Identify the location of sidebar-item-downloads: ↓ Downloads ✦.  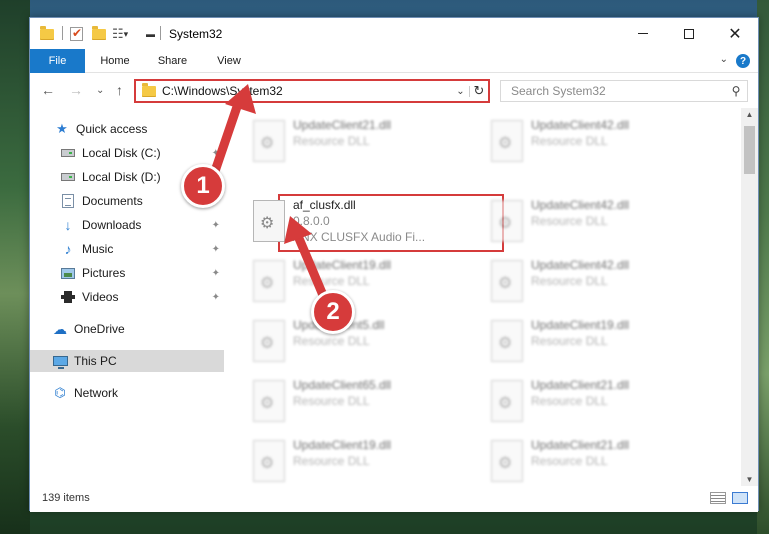
(127, 225).